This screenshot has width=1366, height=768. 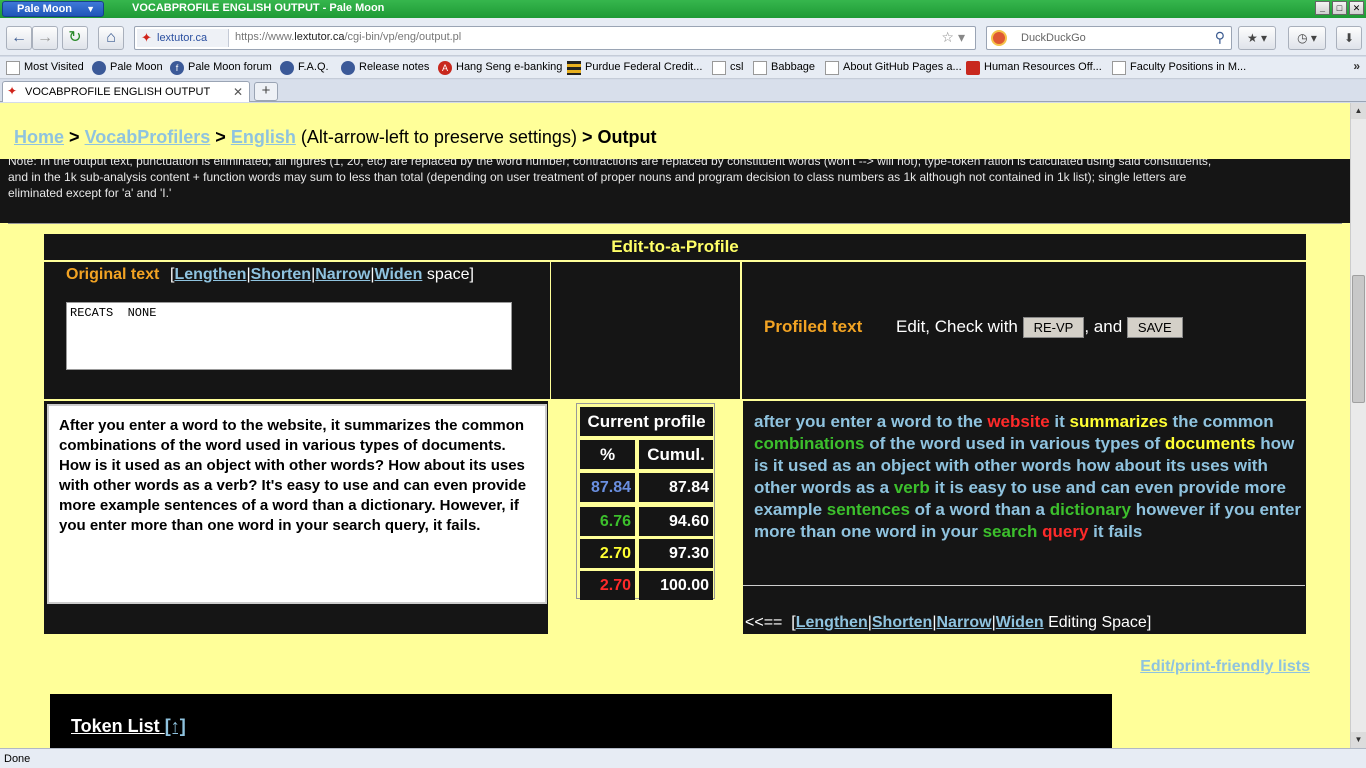 What do you see at coordinates (1356, 8) in the screenshot?
I see `close-window-button: ✕` at bounding box center [1356, 8].